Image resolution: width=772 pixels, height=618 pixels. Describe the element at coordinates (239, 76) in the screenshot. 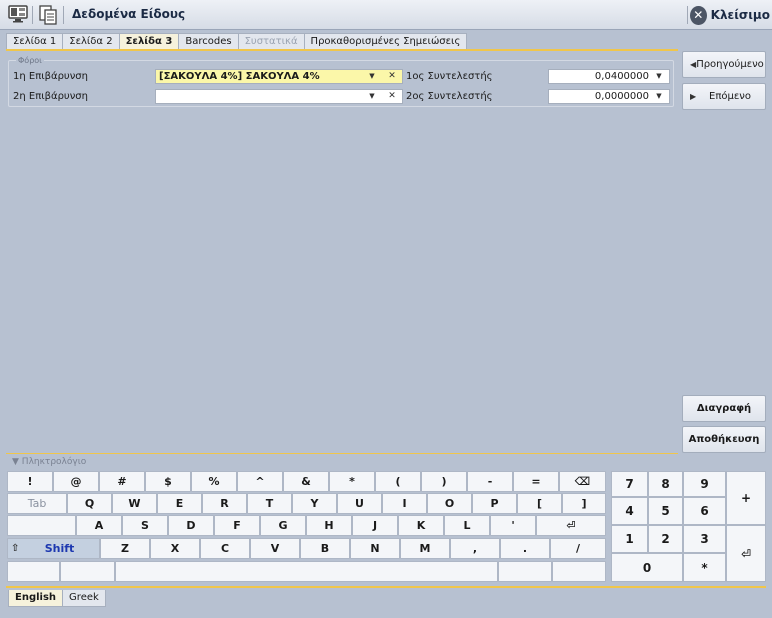

I see `charge1-value: [ΣΑΚΟΥΛΑ 4%] ΣΑΚΟΥΛΑ 4%` at that location.